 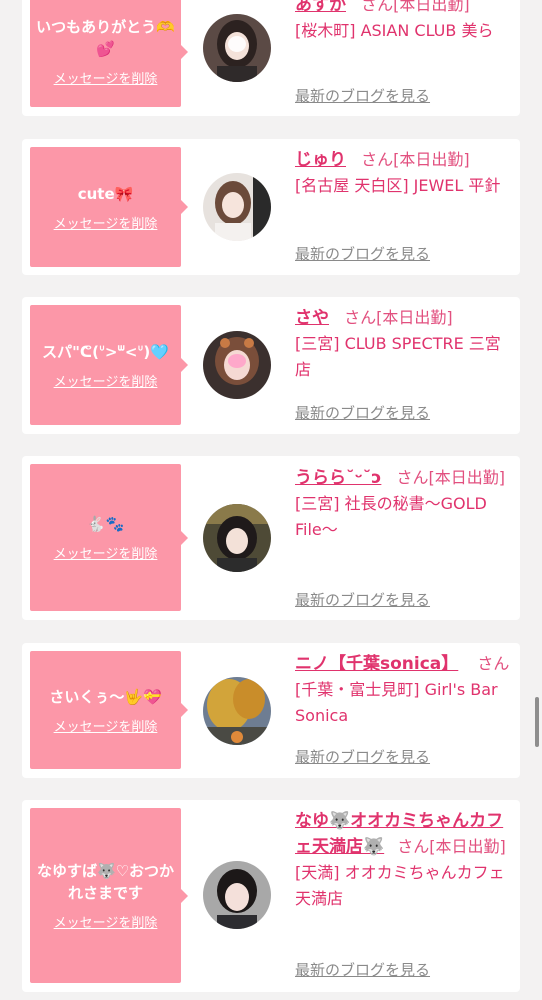 What do you see at coordinates (396, 702) in the screenshot?
I see `shop-name: [千葉・富士見町] Girl's Bar Sonica` at bounding box center [396, 702].